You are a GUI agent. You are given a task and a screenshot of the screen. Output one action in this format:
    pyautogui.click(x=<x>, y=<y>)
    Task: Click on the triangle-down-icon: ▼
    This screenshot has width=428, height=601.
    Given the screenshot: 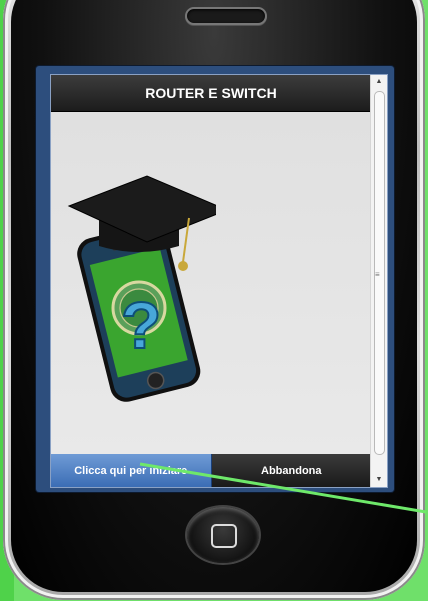 What is the action you would take?
    pyautogui.click(x=379, y=480)
    